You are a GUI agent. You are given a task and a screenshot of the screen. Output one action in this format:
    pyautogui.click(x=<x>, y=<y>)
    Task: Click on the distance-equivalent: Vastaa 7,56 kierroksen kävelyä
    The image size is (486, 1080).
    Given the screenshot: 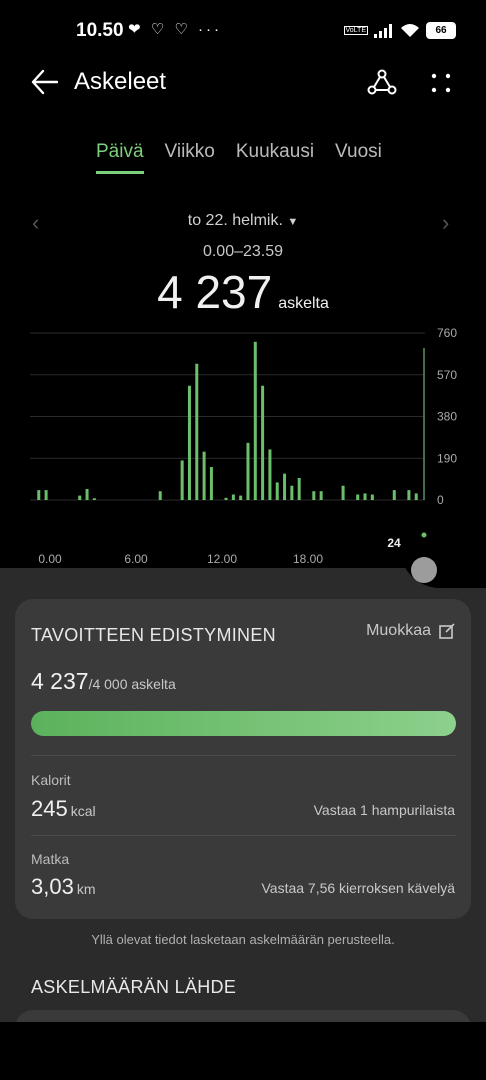 What is the action you would take?
    pyautogui.click(x=358, y=888)
    